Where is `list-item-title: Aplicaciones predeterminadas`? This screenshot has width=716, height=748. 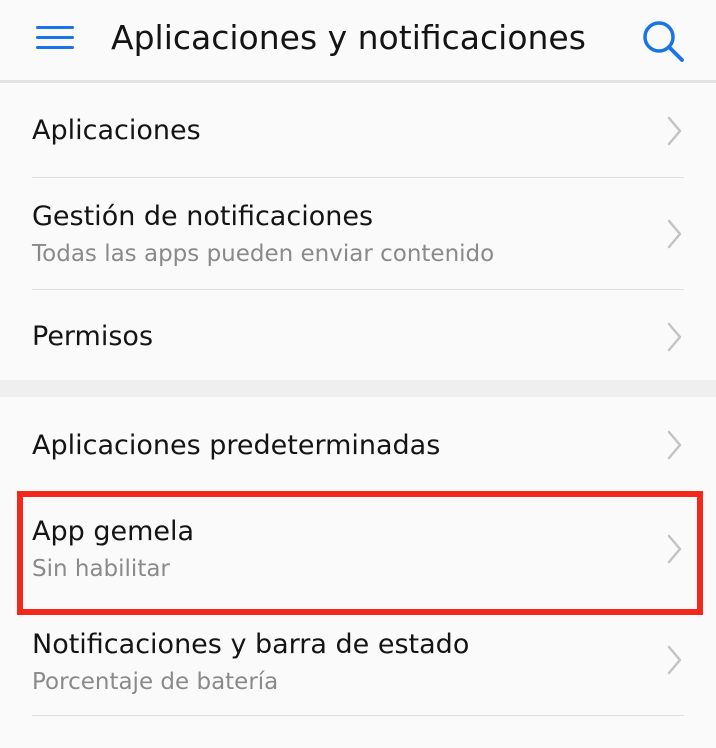 list-item-title: Aplicaciones predeterminadas is located at coordinates (236, 445).